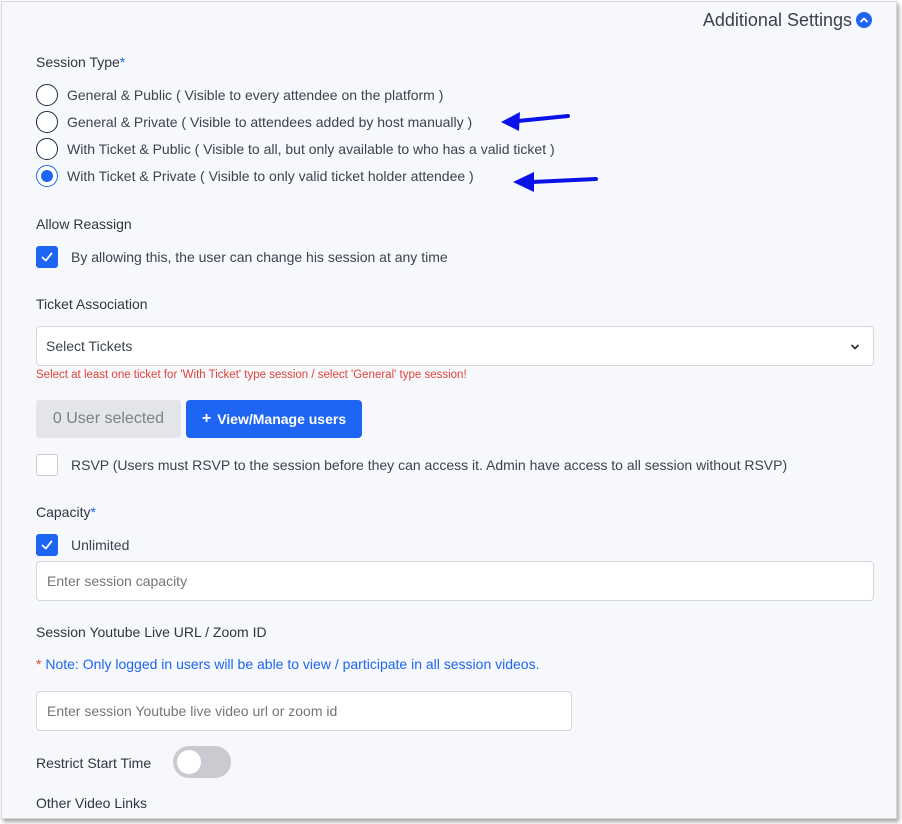 This screenshot has height=824, width=902. Describe the element at coordinates (282, 419) in the screenshot. I see `view-manage-users-label: View/Manage users` at that location.